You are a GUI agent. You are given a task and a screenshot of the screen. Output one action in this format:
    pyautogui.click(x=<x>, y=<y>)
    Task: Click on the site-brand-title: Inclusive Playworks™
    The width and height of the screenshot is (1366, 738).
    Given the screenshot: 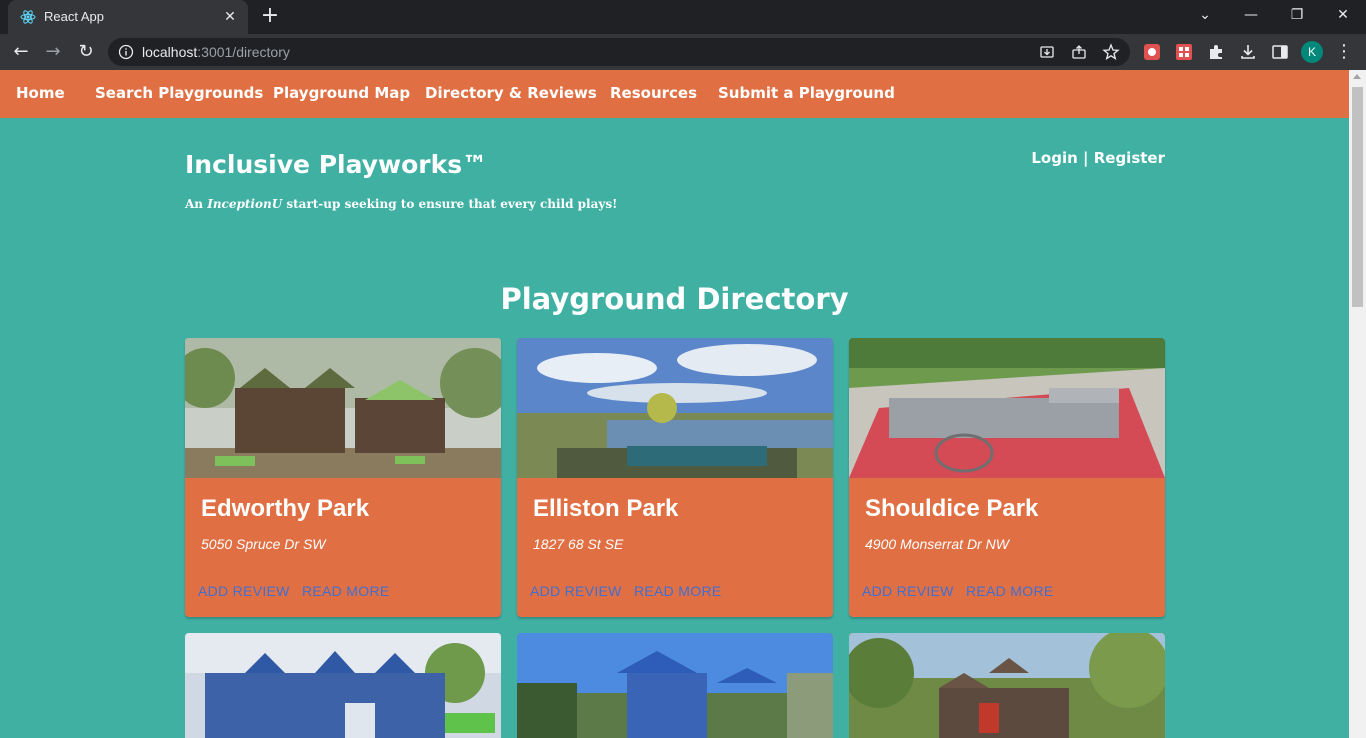 What is the action you would take?
    pyautogui.click(x=336, y=164)
    